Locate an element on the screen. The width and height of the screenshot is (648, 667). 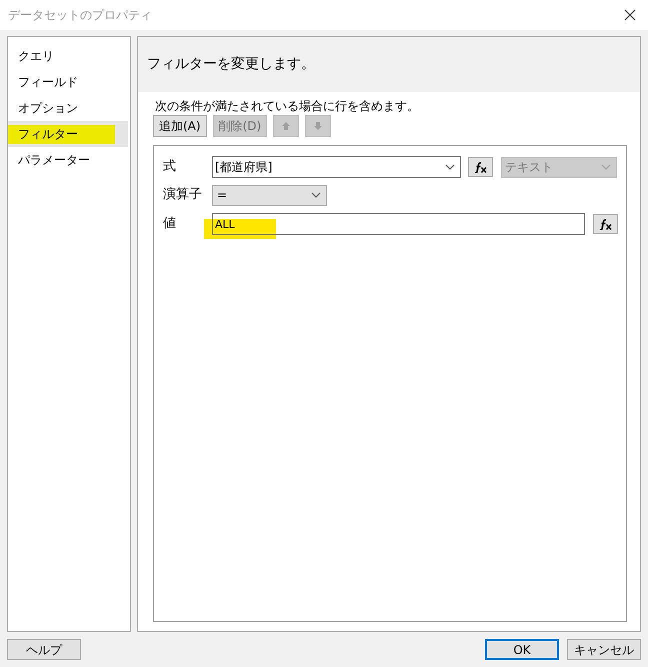
close-button is located at coordinates (630, 15).